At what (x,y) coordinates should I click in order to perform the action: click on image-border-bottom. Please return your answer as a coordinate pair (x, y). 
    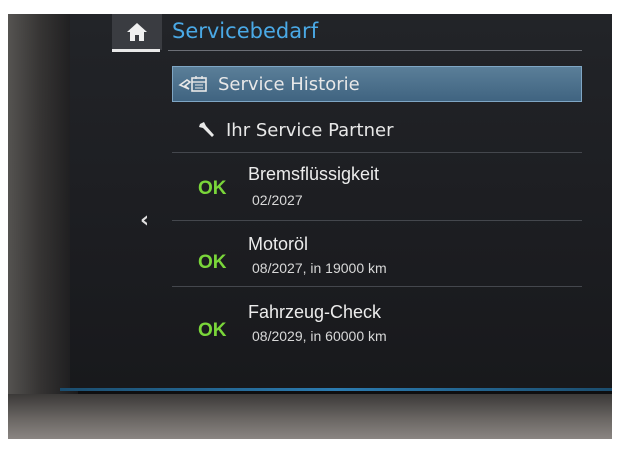
    Looking at the image, I should click on (309, 453).